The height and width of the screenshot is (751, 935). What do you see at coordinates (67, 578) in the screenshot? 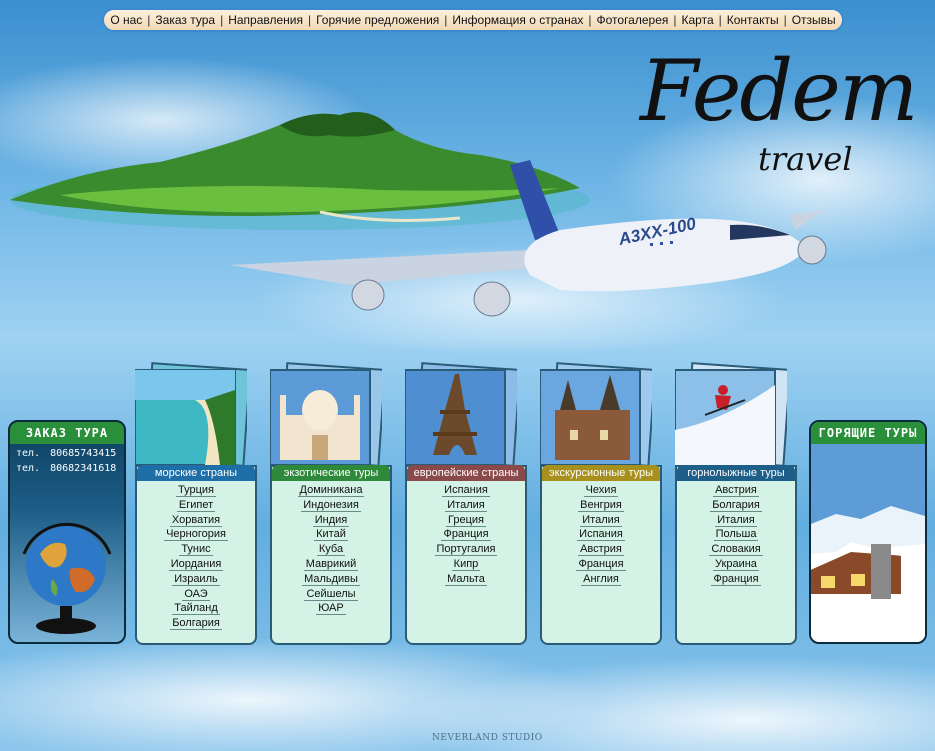
I see `globe-image` at bounding box center [67, 578].